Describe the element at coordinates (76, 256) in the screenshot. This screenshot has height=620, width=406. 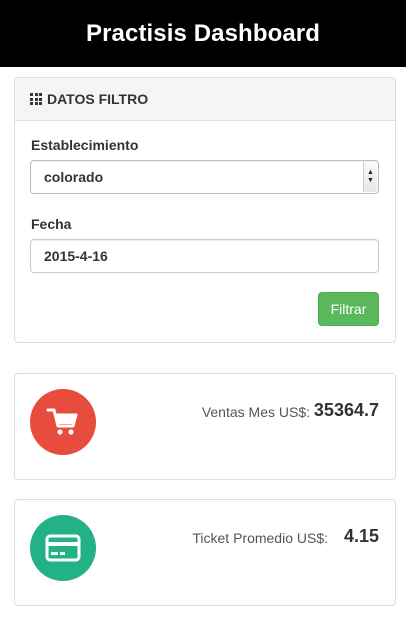
I see `fecha-input-value: 2015-4-16` at that location.